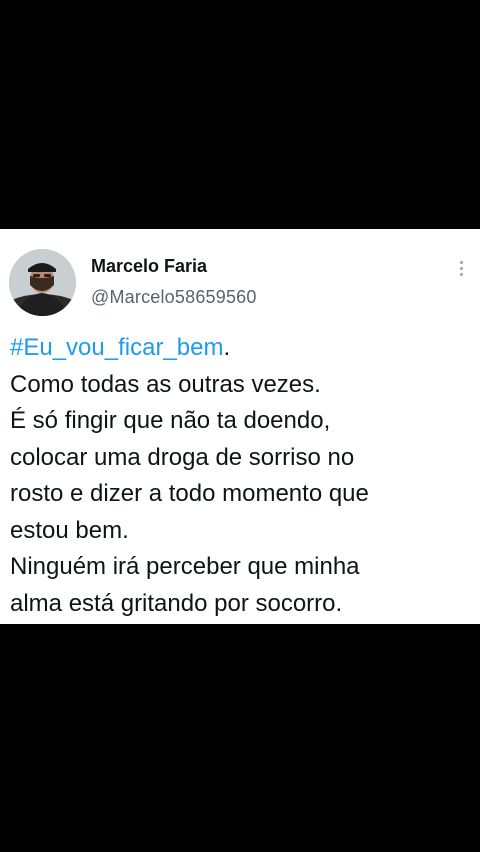 The width and height of the screenshot is (480, 852). I want to click on hashtag-link: #Eu_vou_ficar_bem, so click(116, 347).